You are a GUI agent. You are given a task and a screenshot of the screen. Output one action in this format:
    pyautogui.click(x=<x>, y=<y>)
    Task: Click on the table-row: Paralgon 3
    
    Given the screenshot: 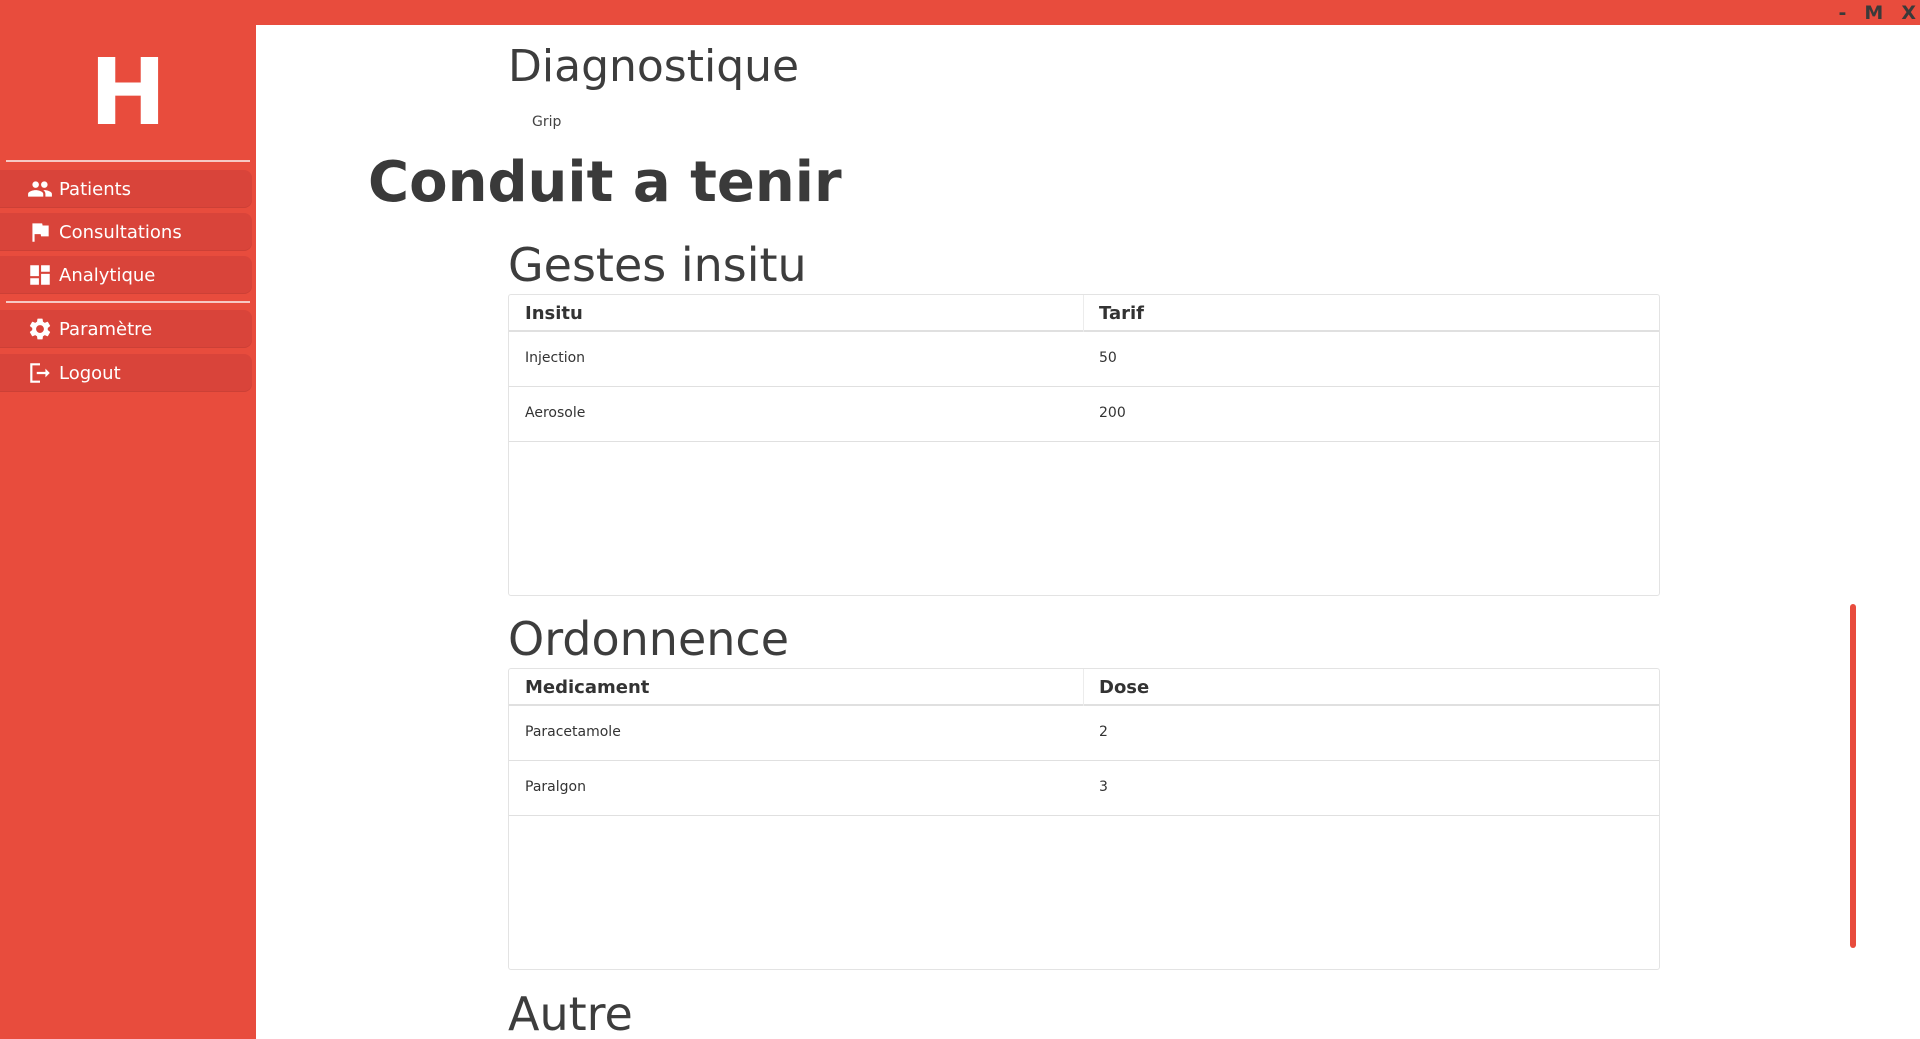 What is the action you would take?
    pyautogui.click(x=1084, y=788)
    